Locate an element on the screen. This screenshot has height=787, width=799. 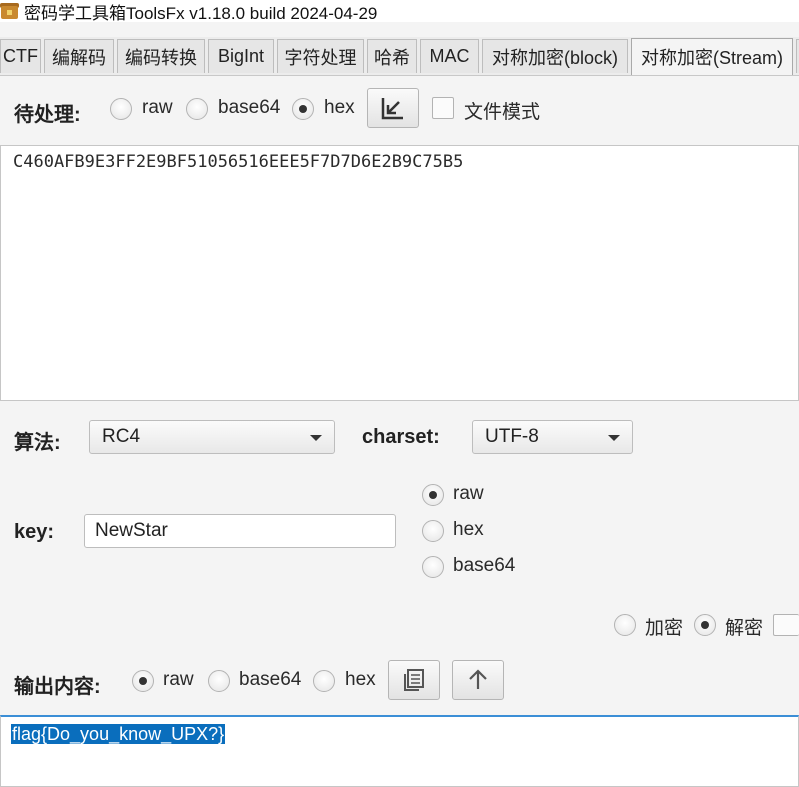
key-label: key: is located at coordinates (34, 532).